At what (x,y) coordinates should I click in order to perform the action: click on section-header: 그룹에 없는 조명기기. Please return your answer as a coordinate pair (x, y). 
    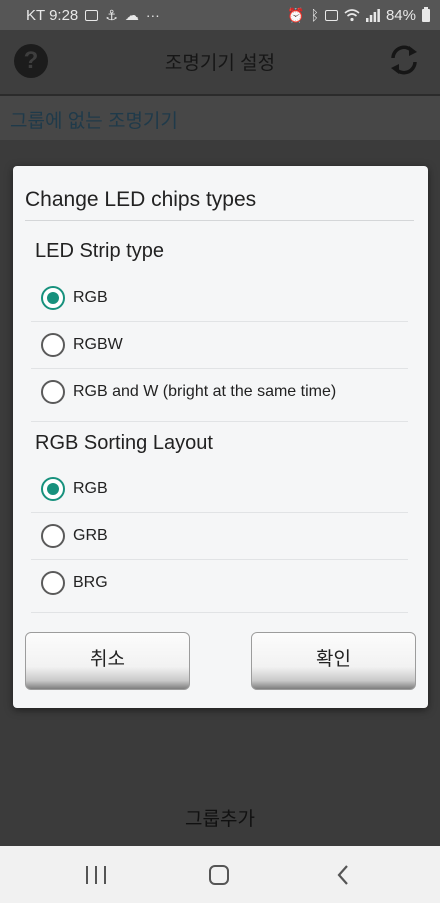
    Looking at the image, I should click on (220, 117).